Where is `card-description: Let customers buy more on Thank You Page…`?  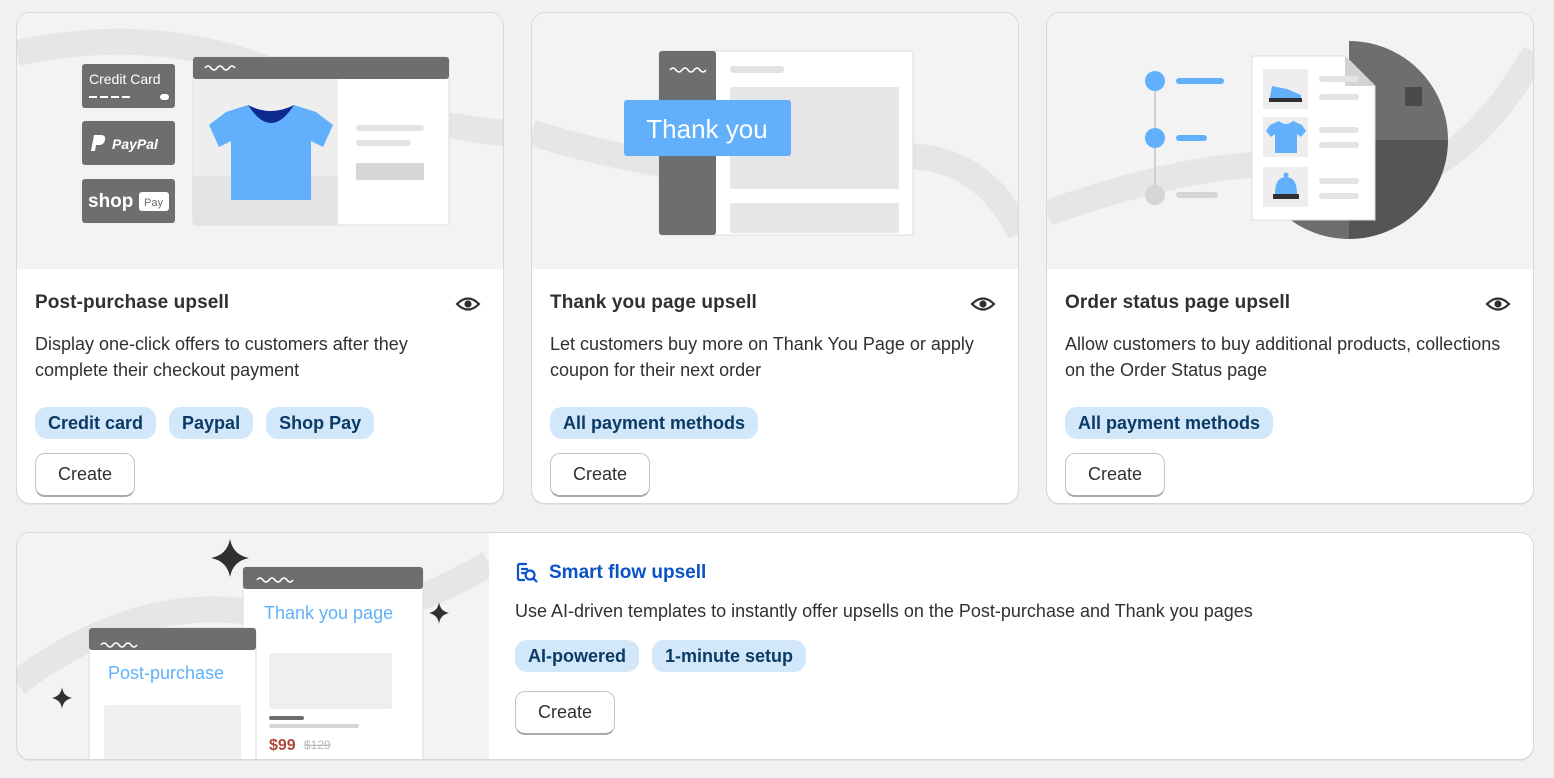 card-description: Let customers buy more on Thank You Page… is located at coordinates (762, 357).